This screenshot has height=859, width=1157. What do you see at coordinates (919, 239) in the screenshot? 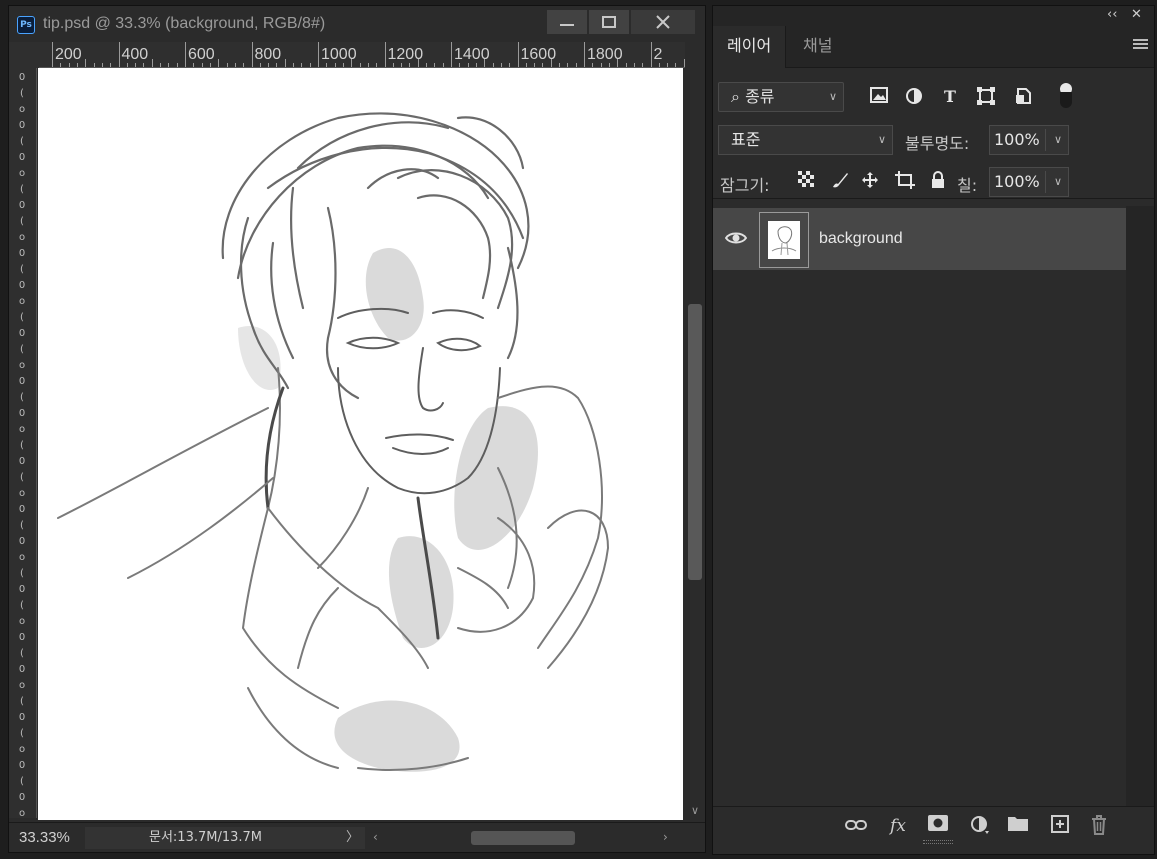
I see `layer-row: background` at bounding box center [919, 239].